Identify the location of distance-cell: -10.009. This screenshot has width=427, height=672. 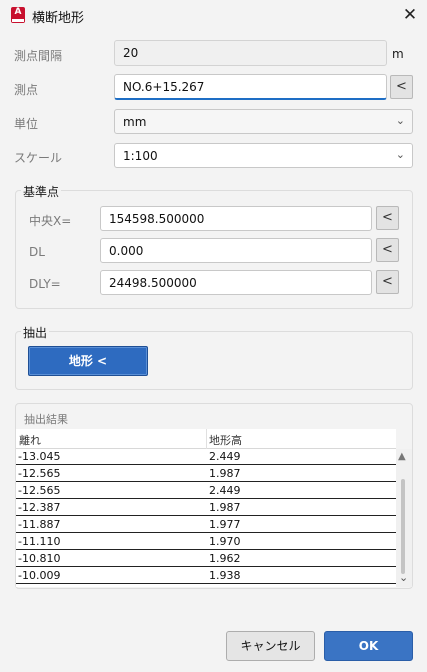
(39, 575).